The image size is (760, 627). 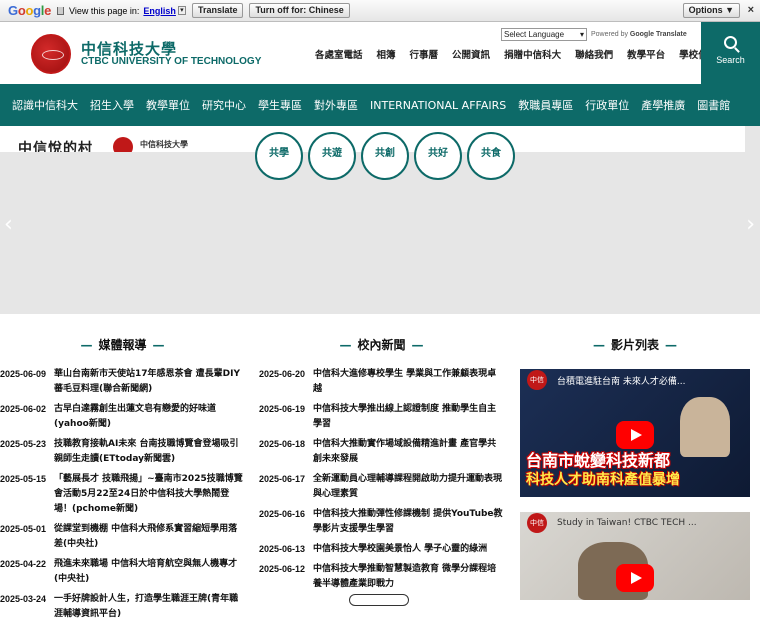 I want to click on nav-library: 圖書館, so click(x=713, y=105).